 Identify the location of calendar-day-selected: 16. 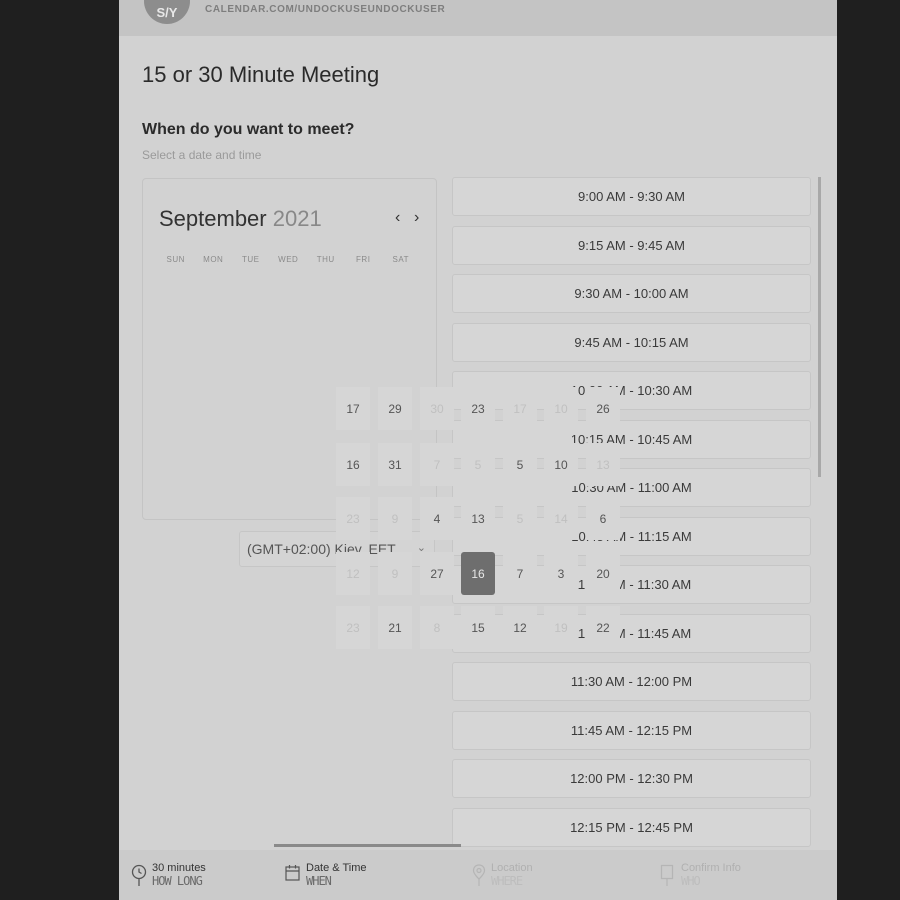
(478, 573).